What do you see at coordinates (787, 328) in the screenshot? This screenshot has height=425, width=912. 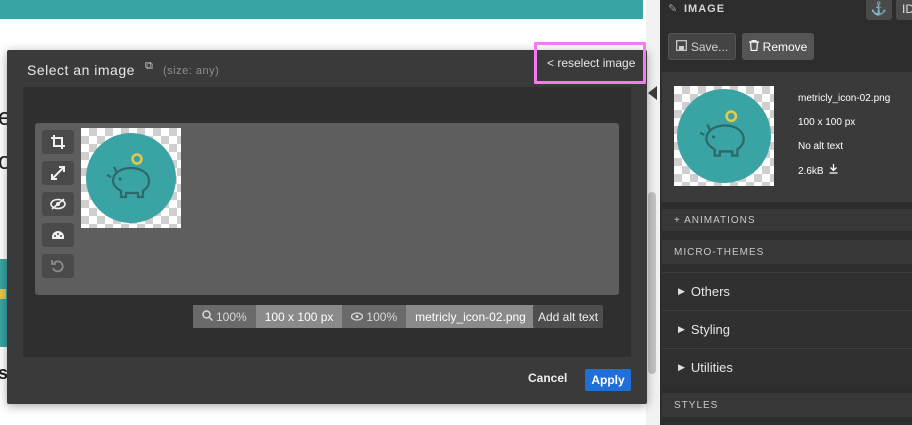 I see `micro-theme-group-styling: ▶ Styling` at bounding box center [787, 328].